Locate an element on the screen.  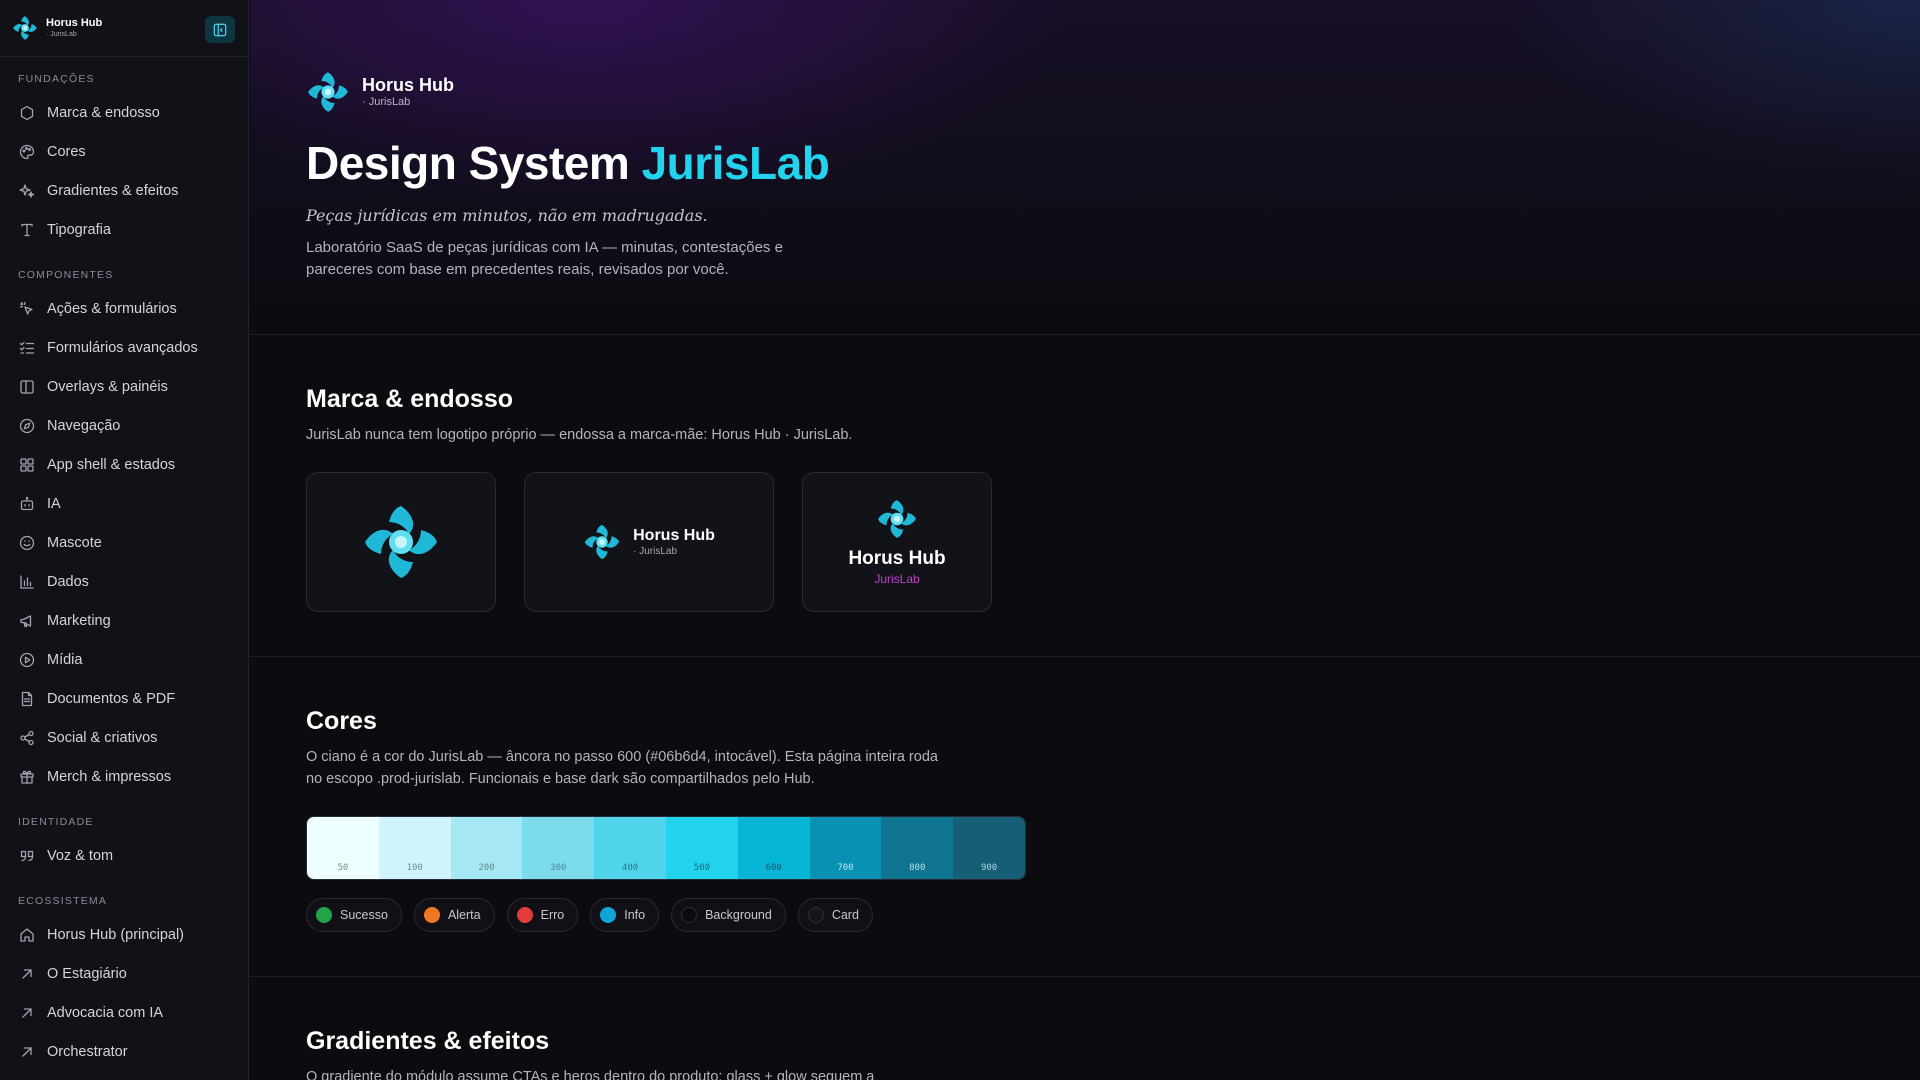
sidebar-collapse-button is located at coordinates (220, 29).